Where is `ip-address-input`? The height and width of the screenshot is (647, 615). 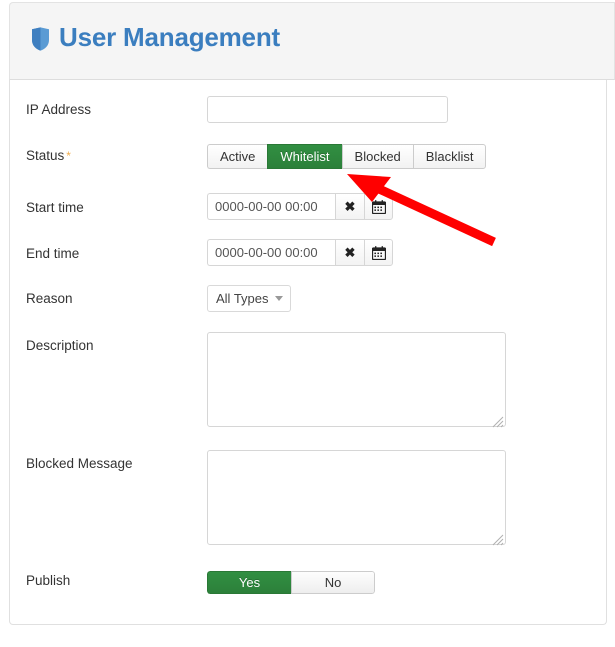
ip-address-input is located at coordinates (327, 109).